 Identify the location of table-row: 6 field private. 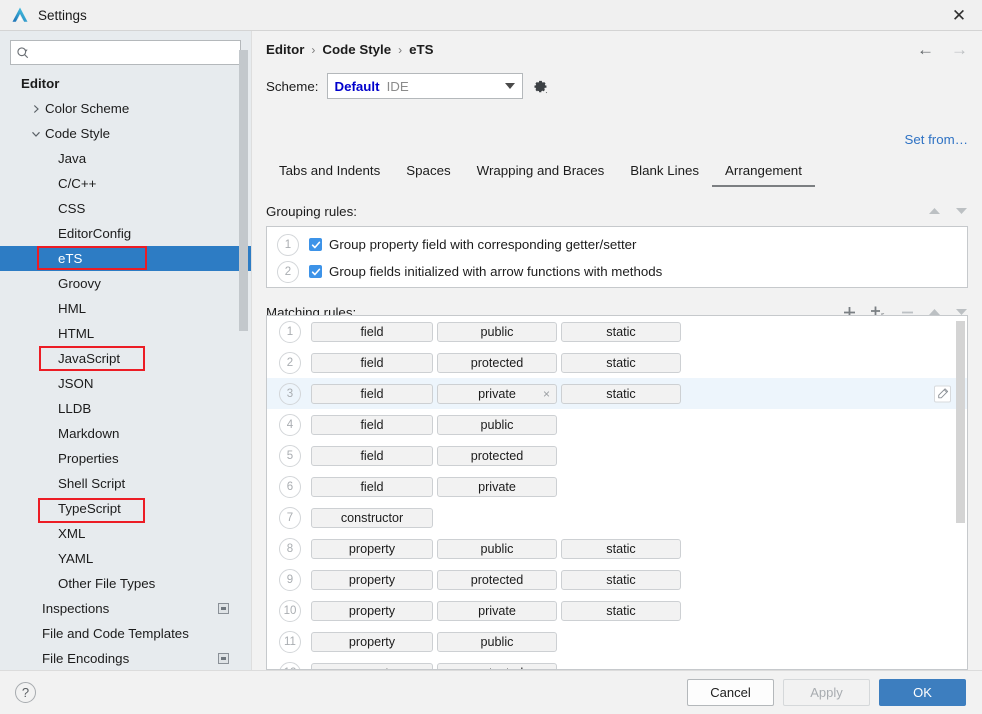
(617, 486).